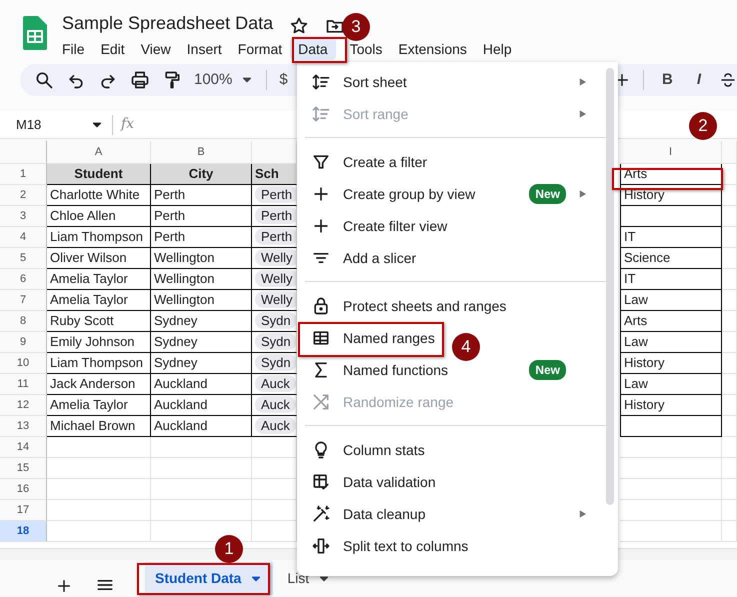 The height and width of the screenshot is (597, 737). I want to click on fx-label: fx, so click(127, 124).